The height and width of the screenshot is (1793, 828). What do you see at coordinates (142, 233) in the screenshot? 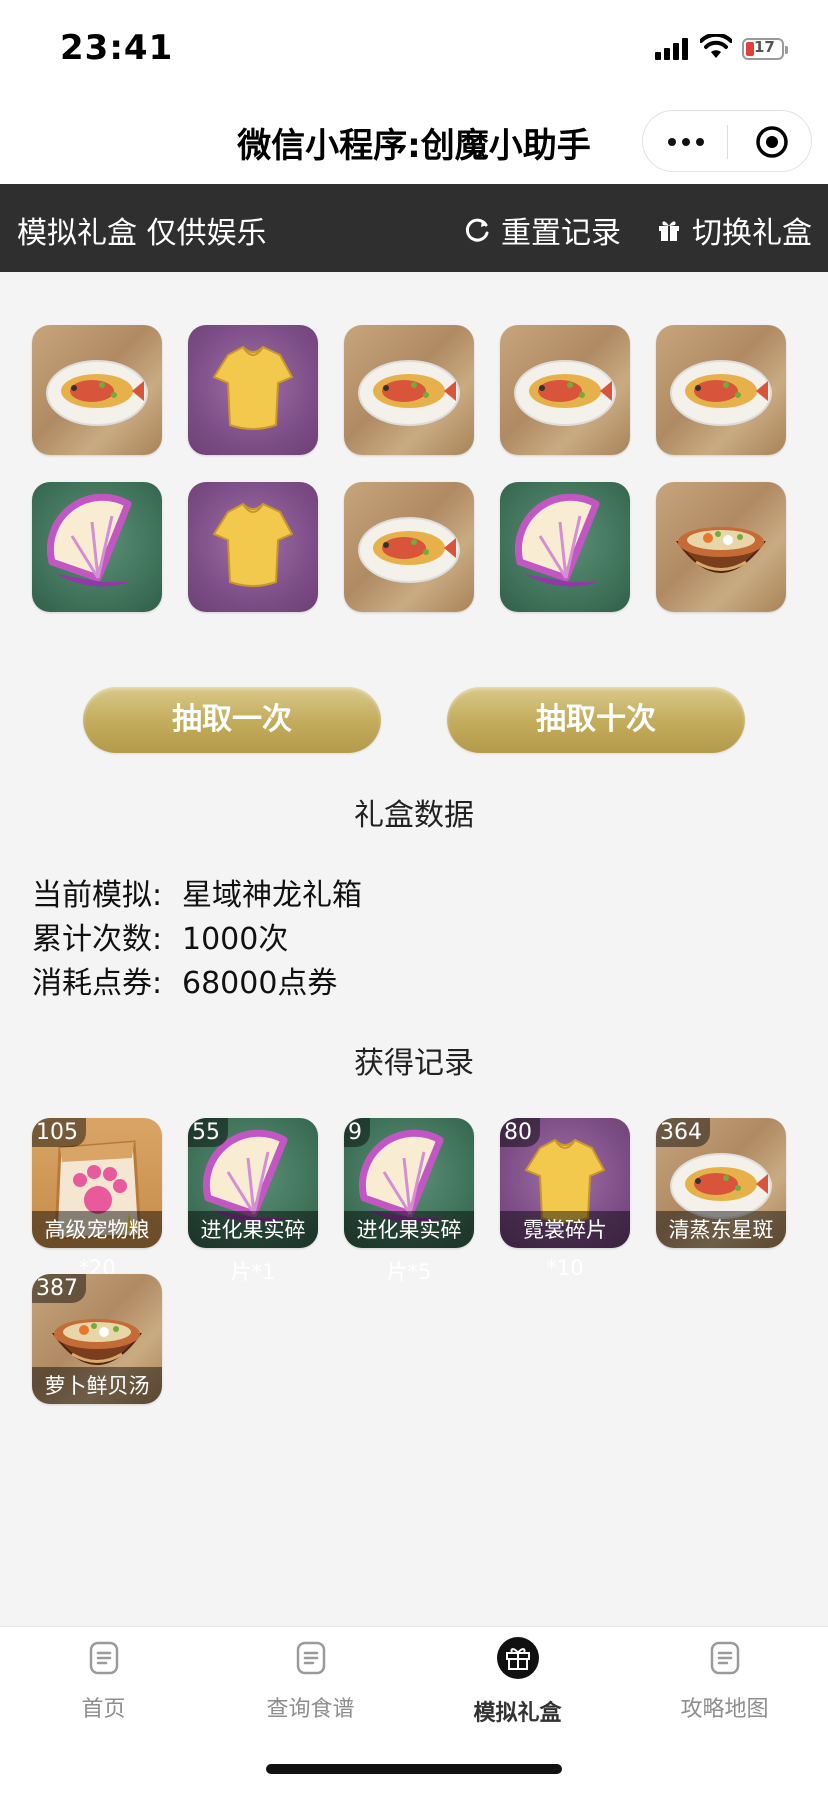
I see `toolbar-title: 模拟礼盒 仅供娱乐` at bounding box center [142, 233].